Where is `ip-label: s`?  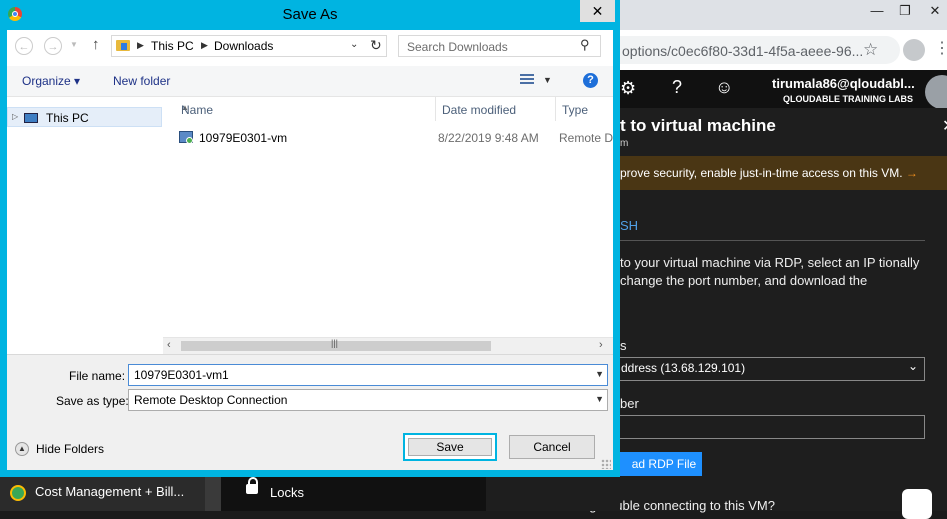 ip-label: s is located at coordinates (623, 345).